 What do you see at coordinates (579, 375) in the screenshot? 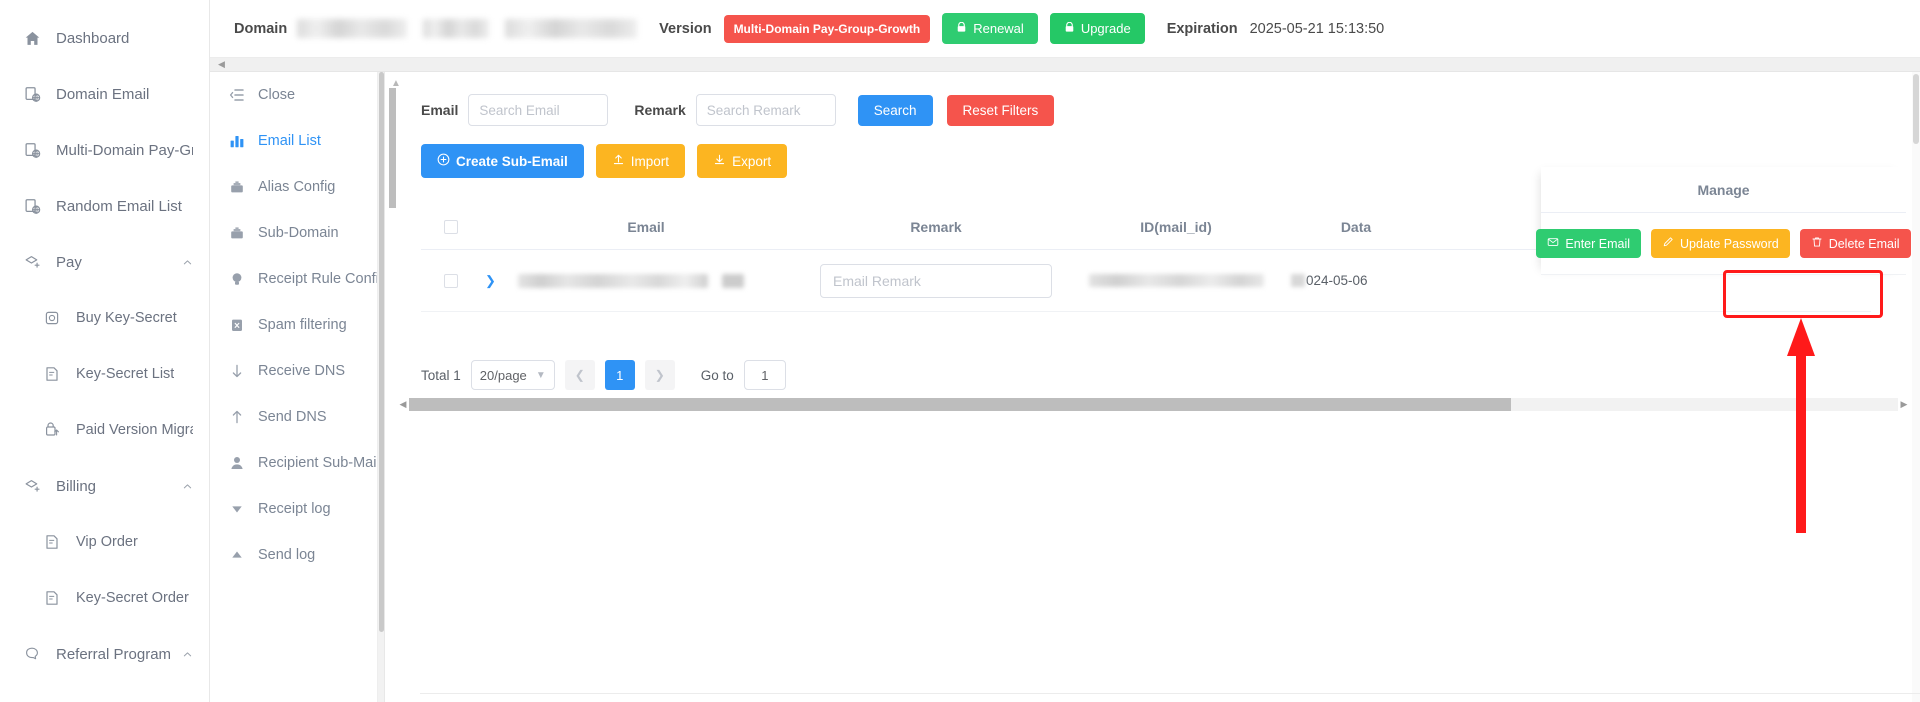
I see `prev-page-button: ❮` at bounding box center [579, 375].